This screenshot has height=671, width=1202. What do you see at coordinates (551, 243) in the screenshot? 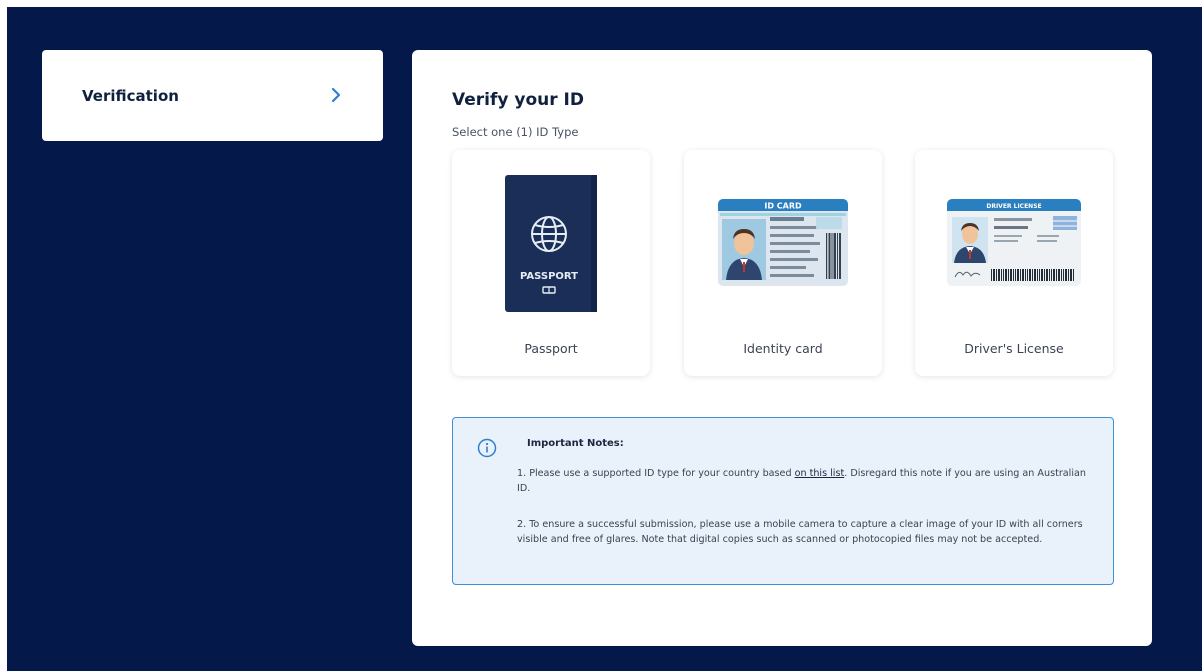
I see `passport-icon: PASSPORT` at bounding box center [551, 243].